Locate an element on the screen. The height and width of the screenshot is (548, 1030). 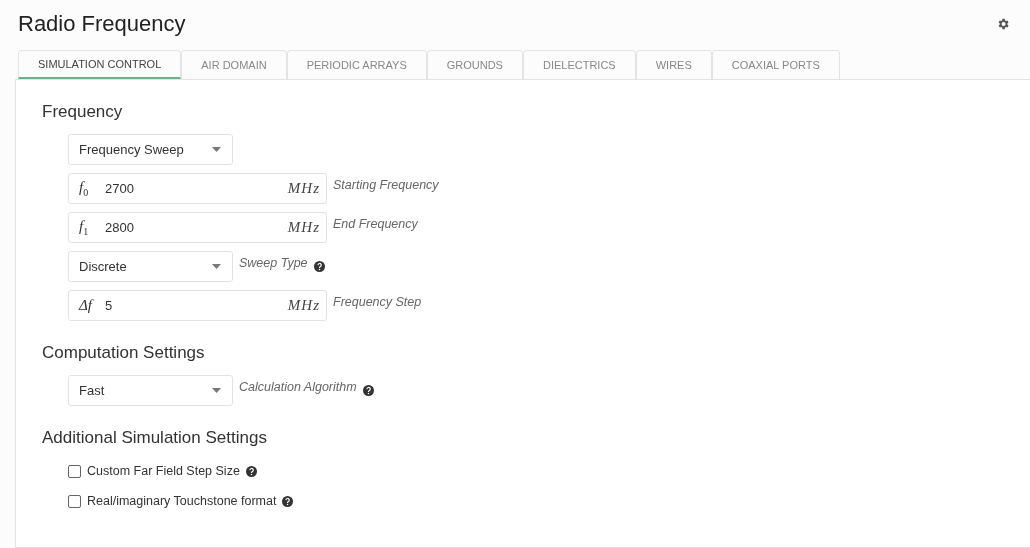
field-label: Frequency Step is located at coordinates (377, 301).